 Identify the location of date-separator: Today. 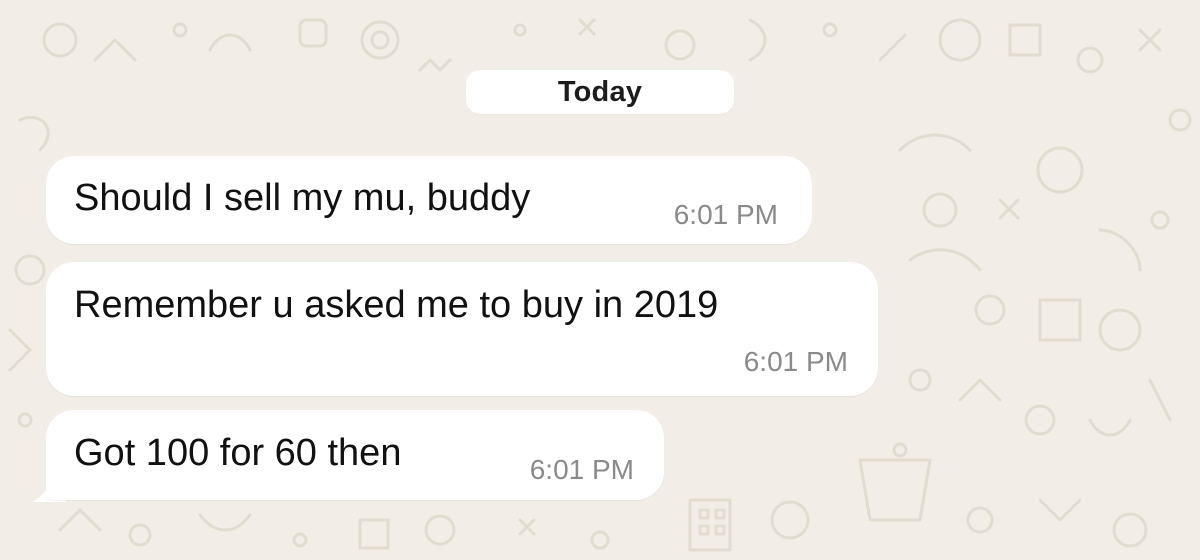
(600, 92).